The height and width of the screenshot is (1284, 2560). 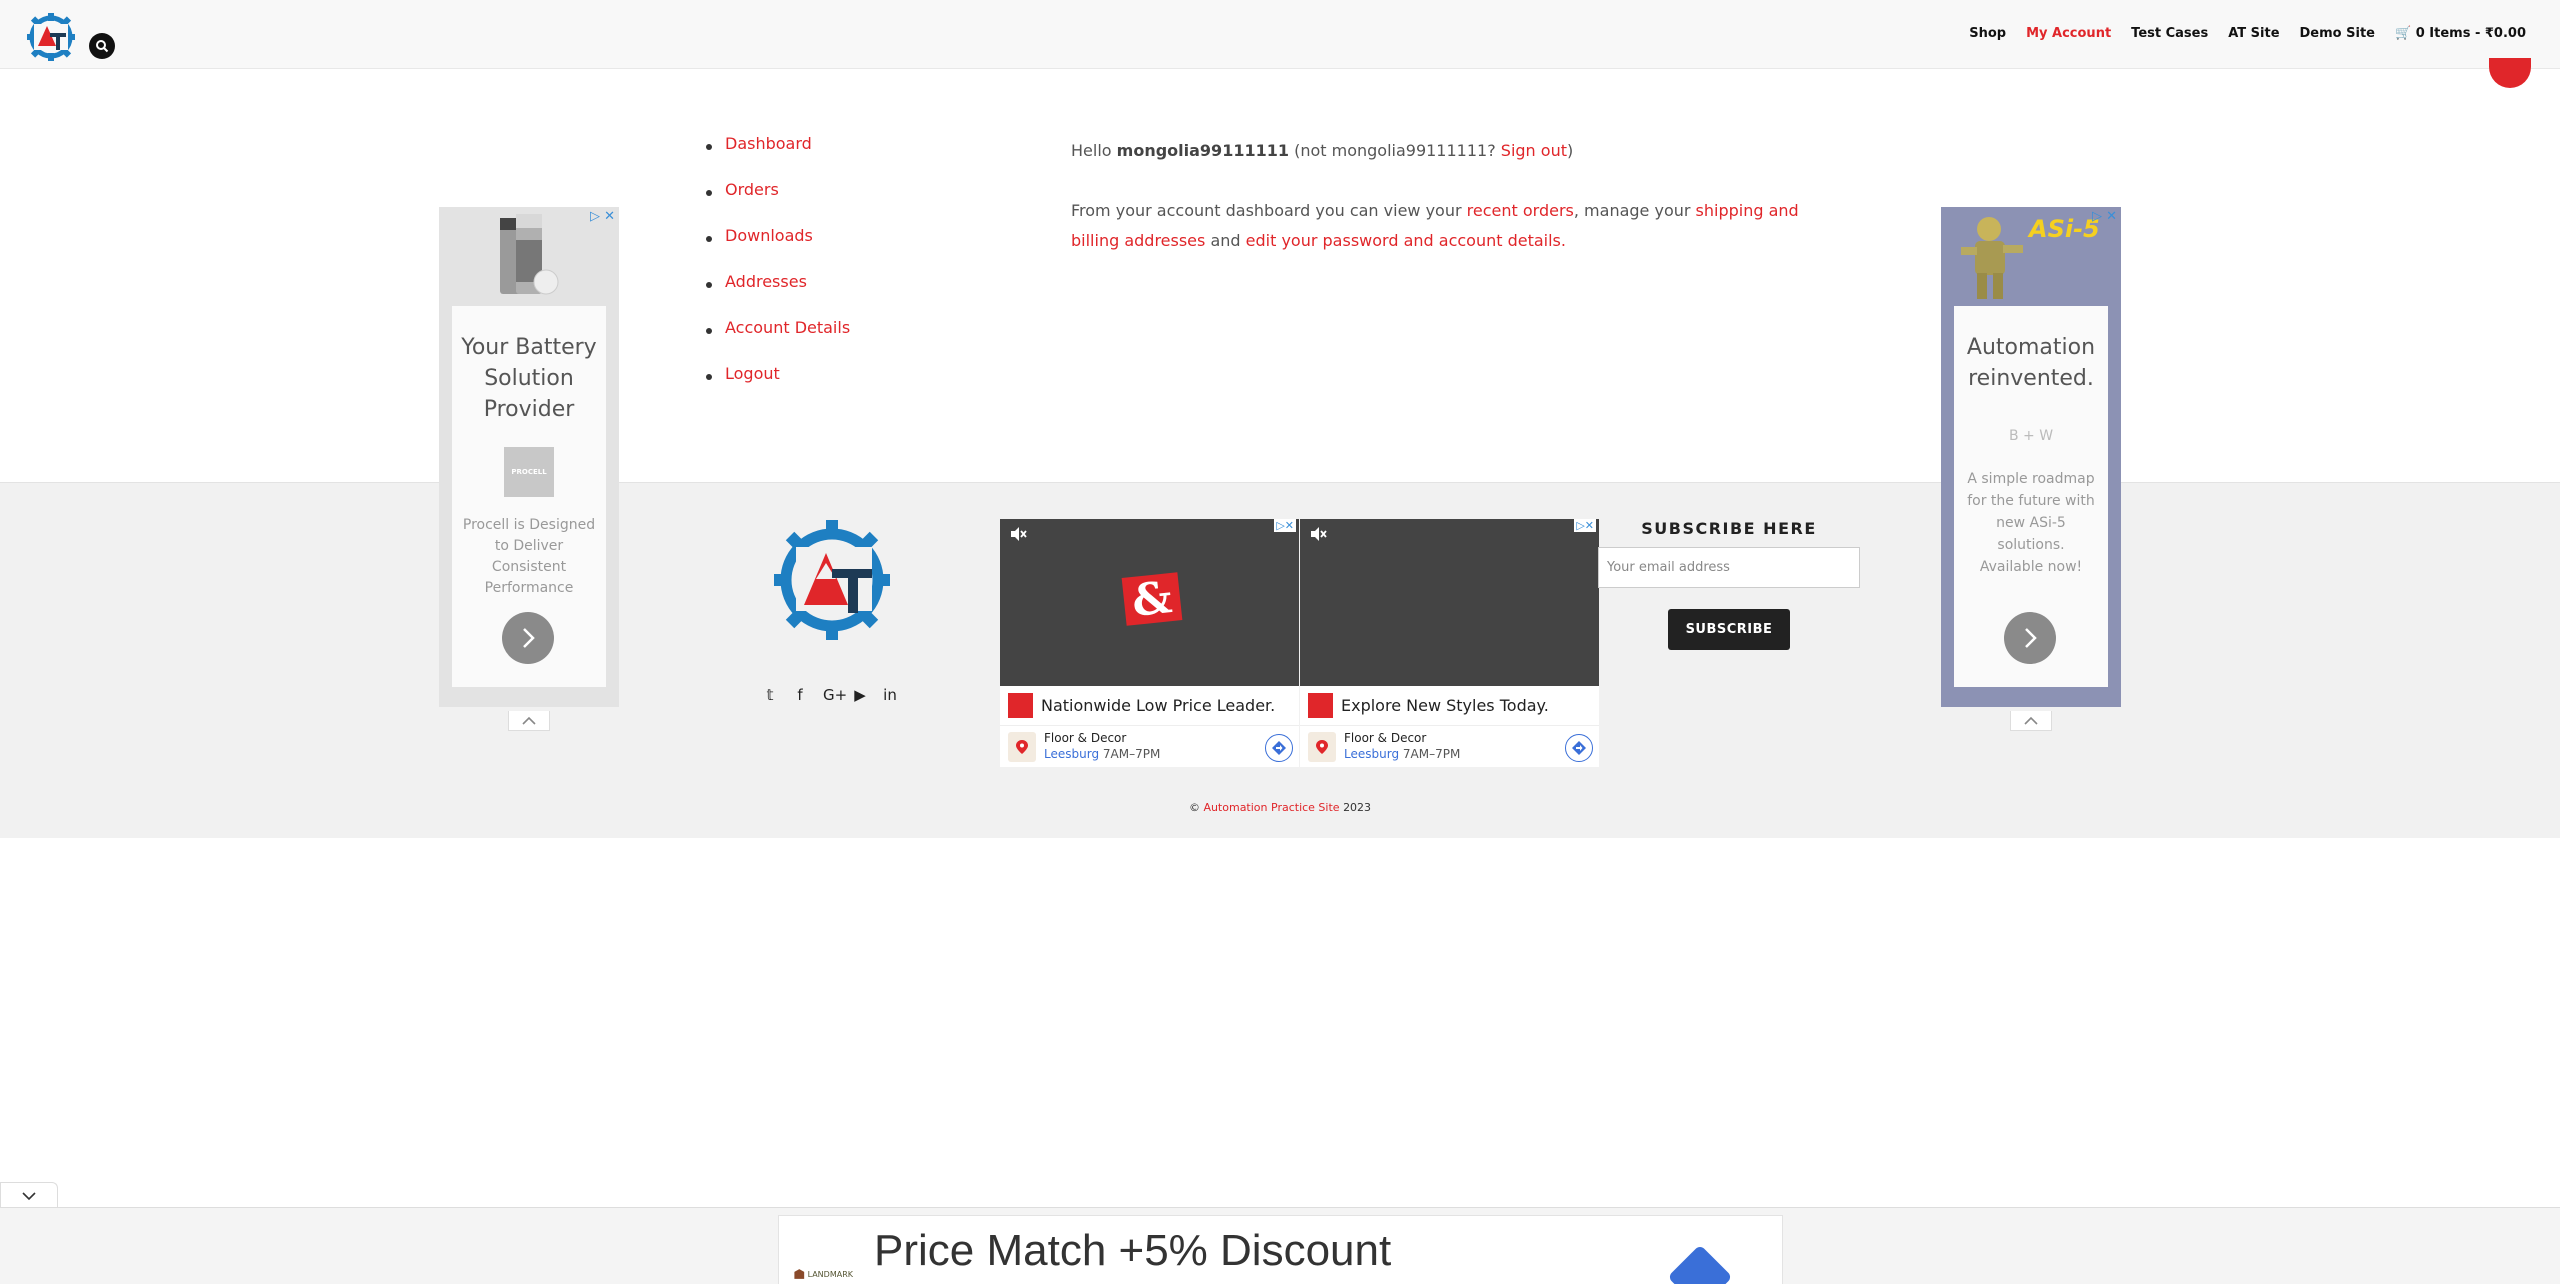 I want to click on youtube-icon: ▶, so click(x=860, y=695).